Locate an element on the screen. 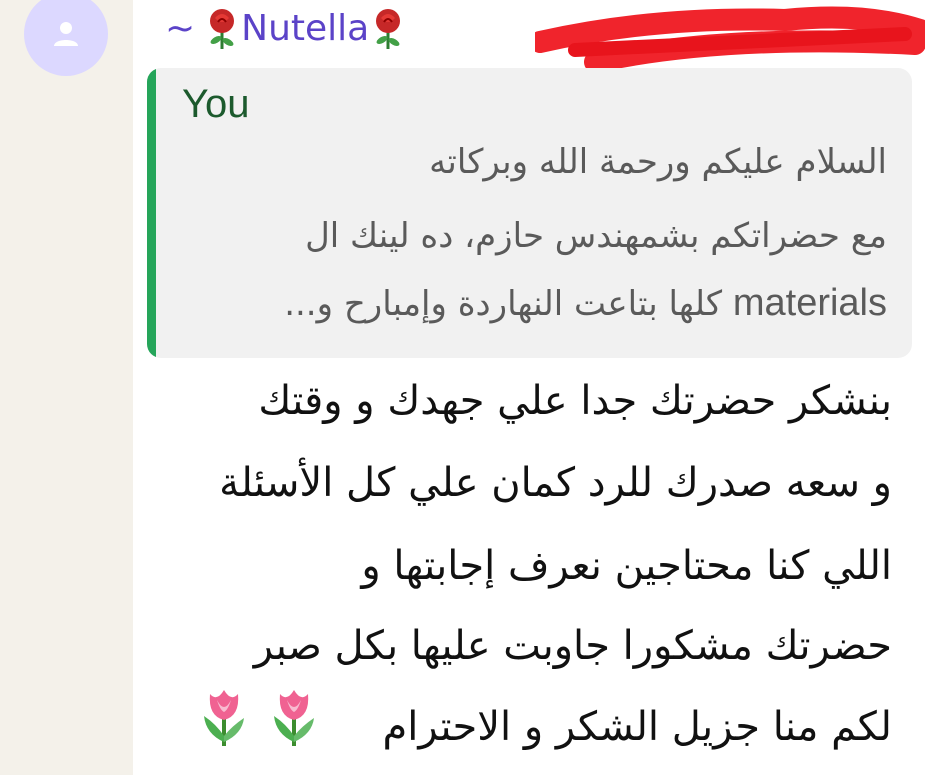  message-line: بنشكر حضرتك جدا علي جهدك و وقتك is located at coordinates (575, 401).